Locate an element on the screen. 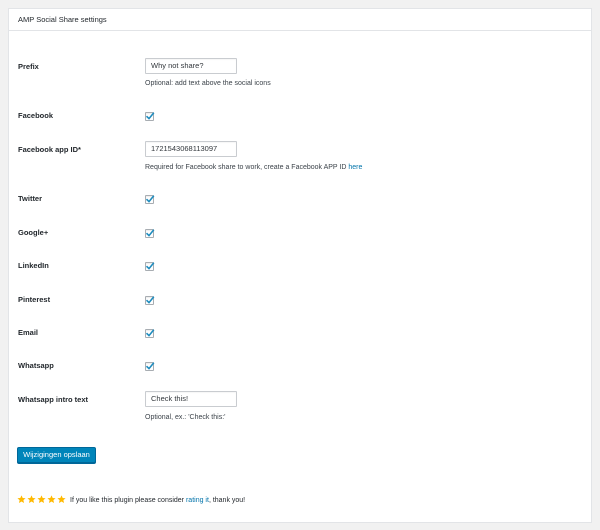  whatsapp-intro-input: Check this! is located at coordinates (191, 399).